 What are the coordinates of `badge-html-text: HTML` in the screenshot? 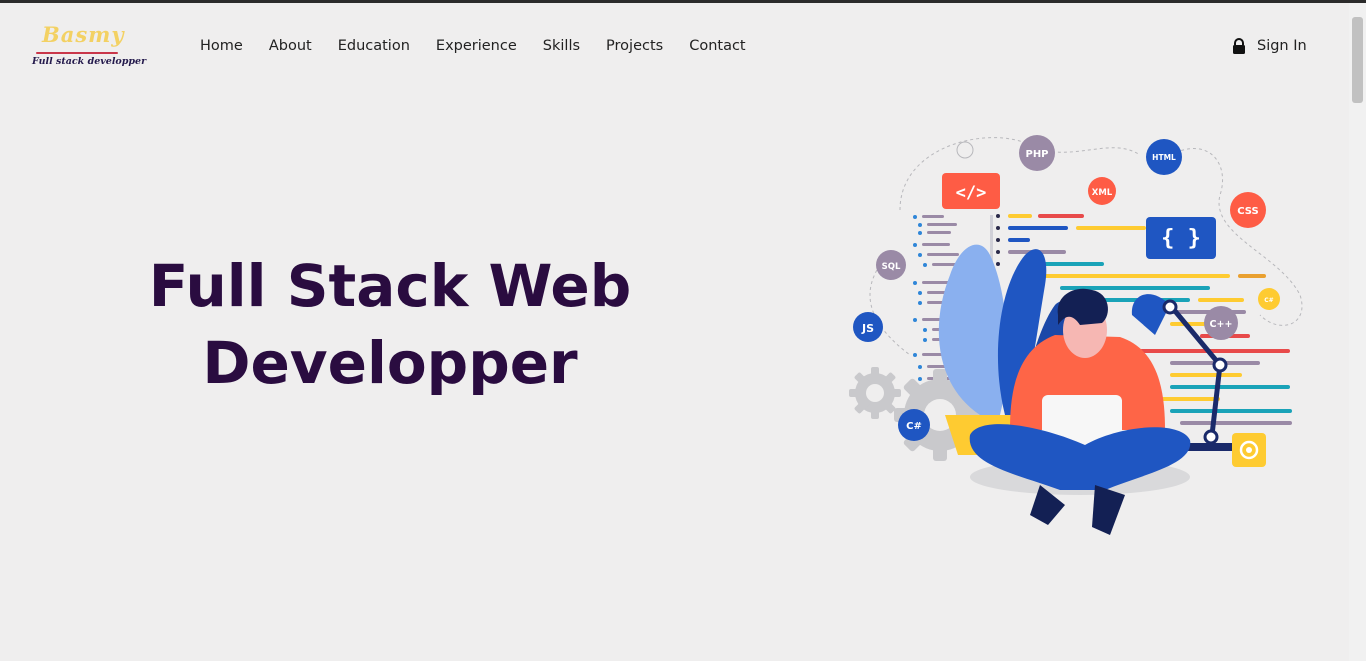 It's located at (1164, 157).